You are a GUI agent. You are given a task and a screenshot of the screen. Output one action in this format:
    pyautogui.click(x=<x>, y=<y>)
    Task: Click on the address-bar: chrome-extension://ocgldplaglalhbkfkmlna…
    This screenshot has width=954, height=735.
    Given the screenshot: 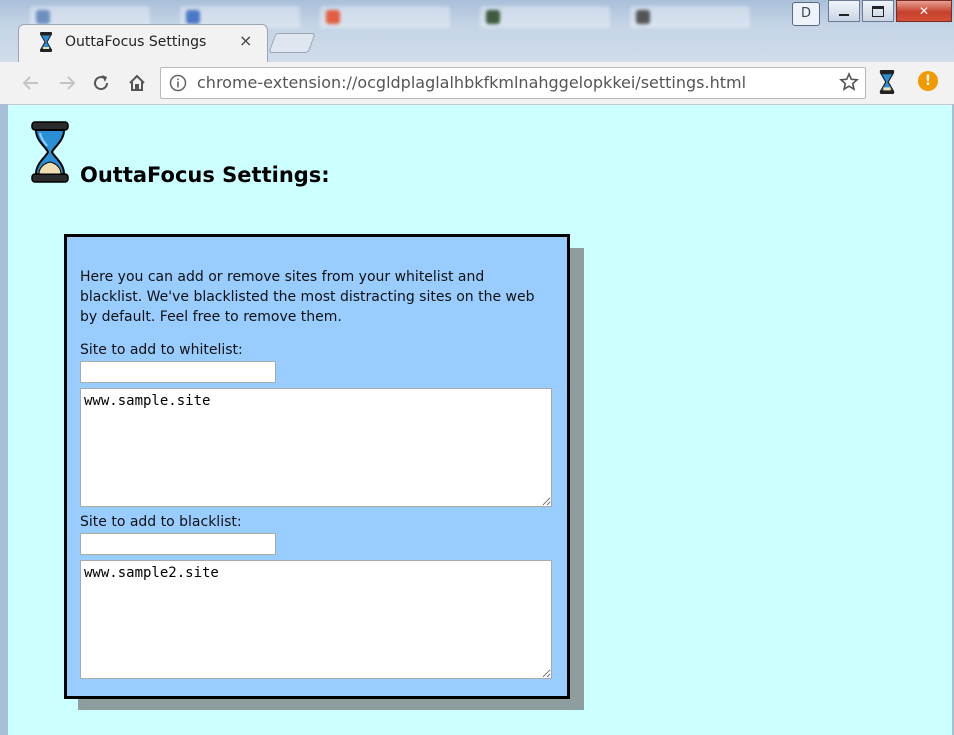 What is the action you would take?
    pyautogui.click(x=513, y=83)
    